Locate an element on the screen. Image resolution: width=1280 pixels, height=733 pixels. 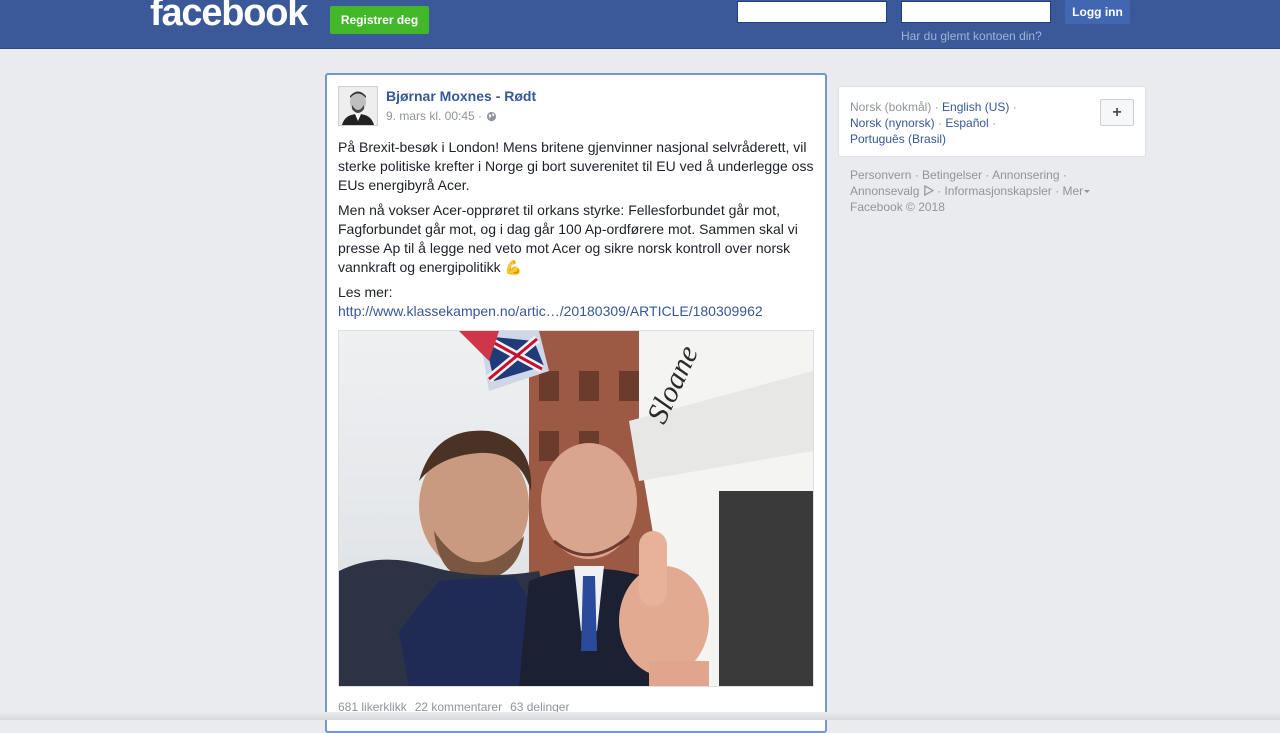
copyright: Facebook © 2018 is located at coordinates (897, 207).